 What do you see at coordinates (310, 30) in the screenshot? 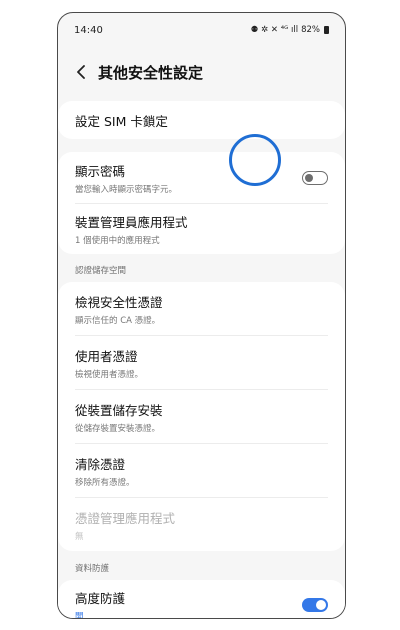
I see `battery-level: 82%` at bounding box center [310, 30].